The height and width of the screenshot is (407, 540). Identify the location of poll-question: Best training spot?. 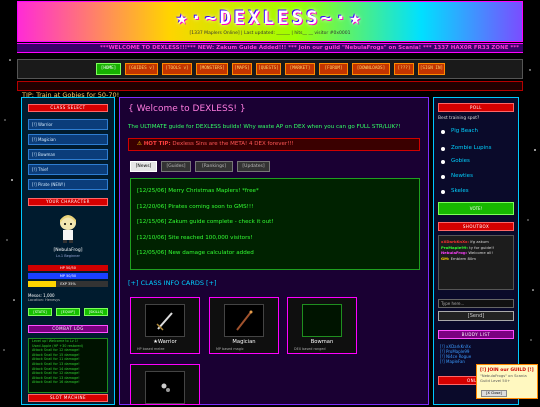
(459, 118).